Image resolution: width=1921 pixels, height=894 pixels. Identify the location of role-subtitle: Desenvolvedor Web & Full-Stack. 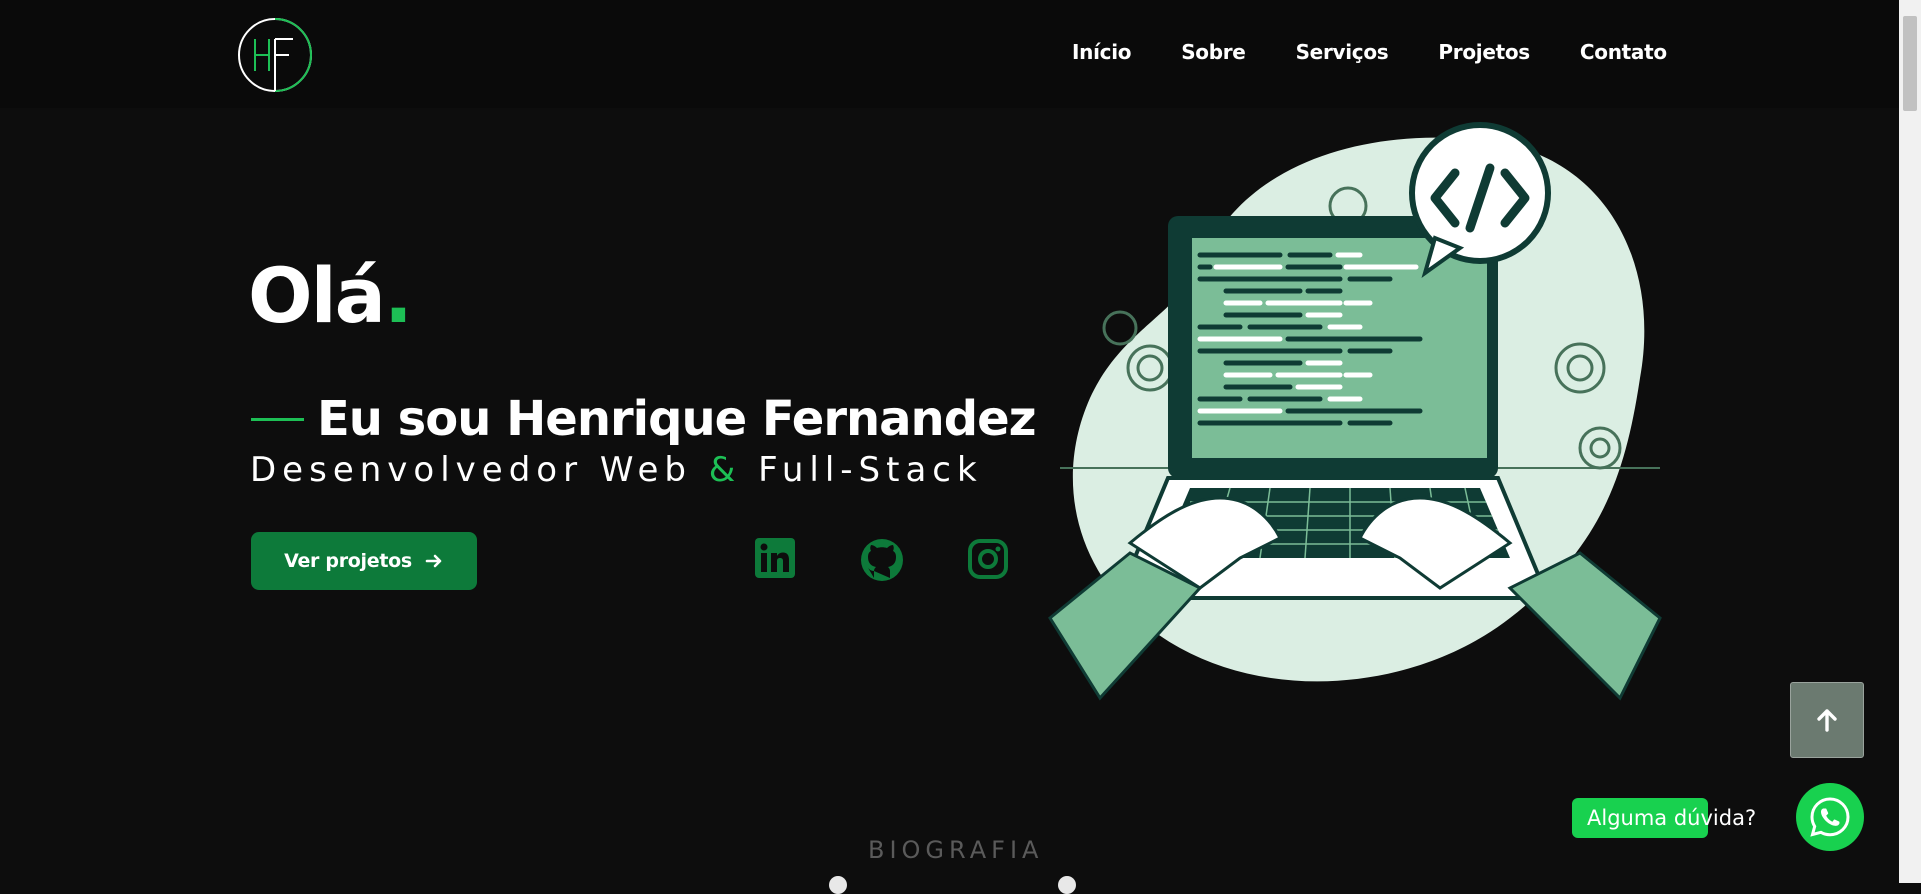
(616, 470).